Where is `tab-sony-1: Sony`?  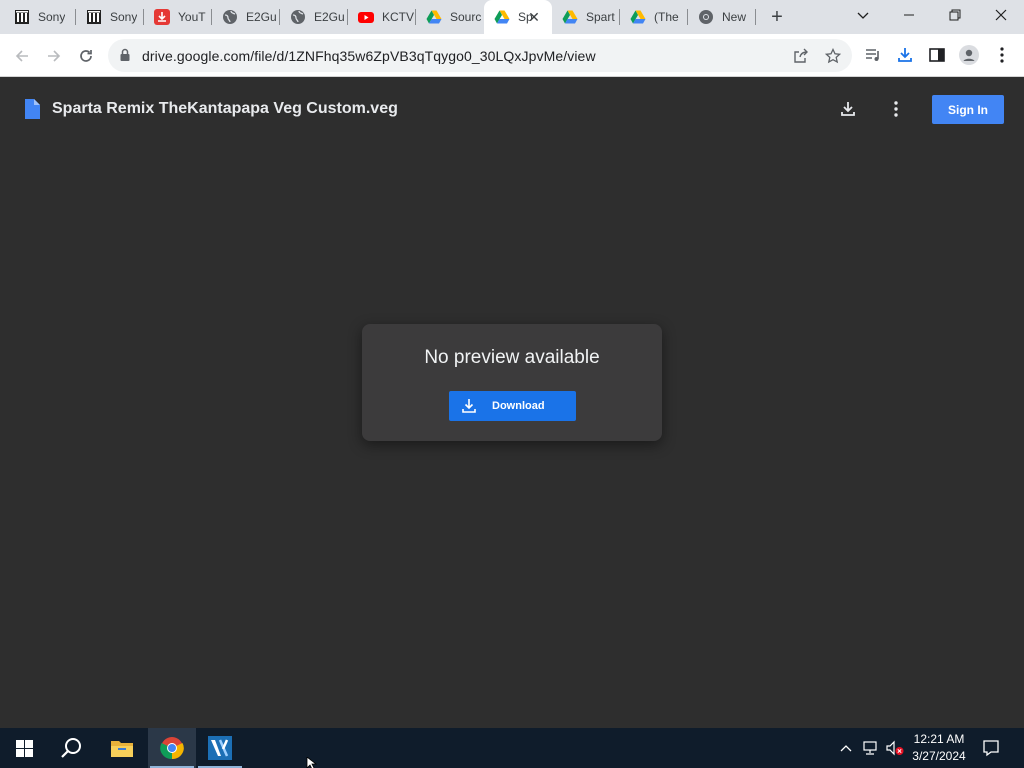 tab-sony-1: Sony is located at coordinates (40, 17).